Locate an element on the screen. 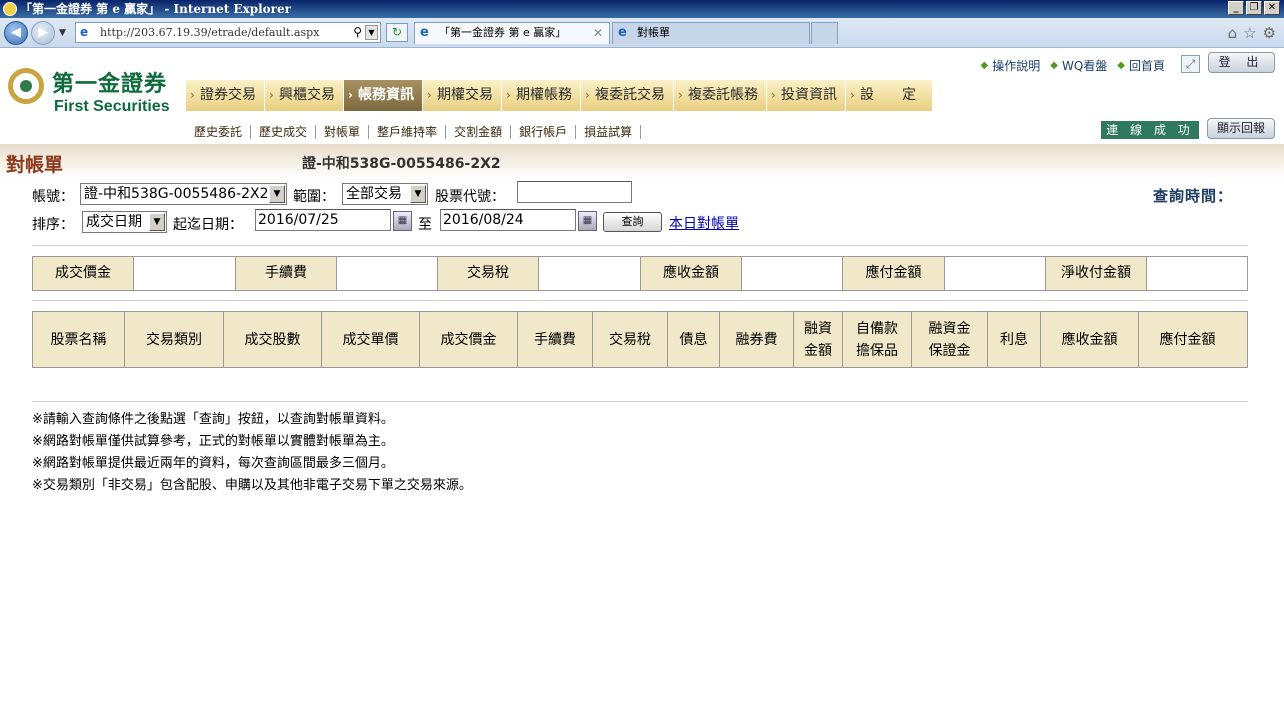 This screenshot has height=726, width=1284. tab-statement: e 對帳單 is located at coordinates (711, 33).